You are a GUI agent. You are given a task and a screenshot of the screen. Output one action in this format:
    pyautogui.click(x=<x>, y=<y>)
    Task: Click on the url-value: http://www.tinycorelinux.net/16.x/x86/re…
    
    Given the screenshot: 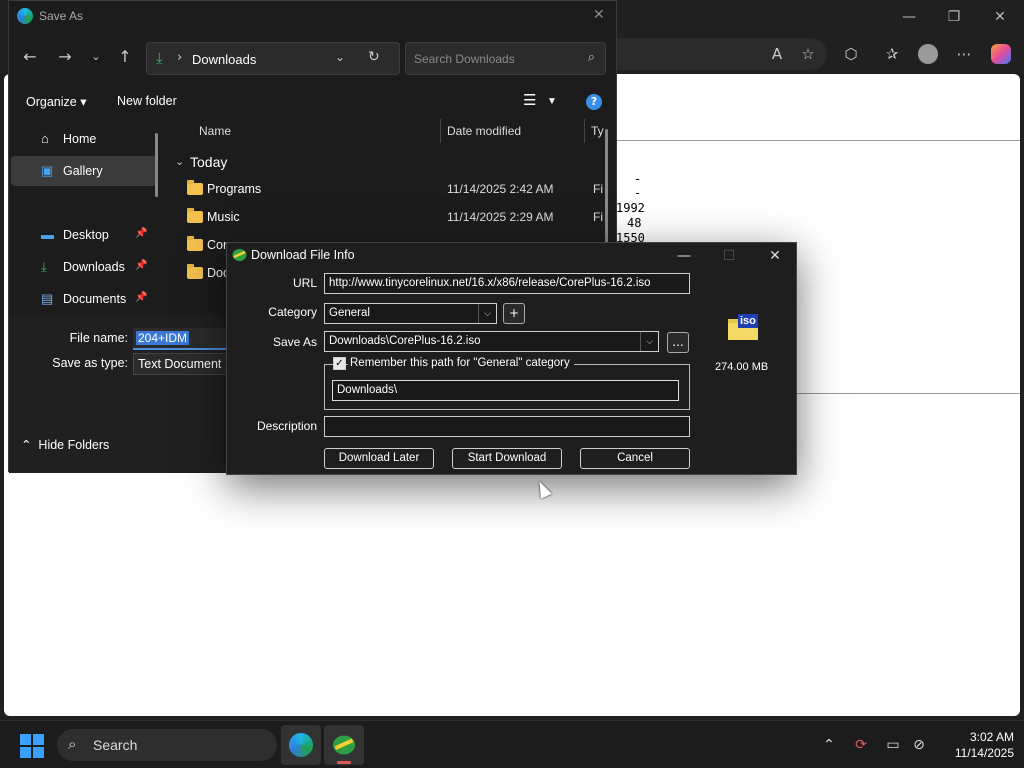 What is the action you would take?
    pyautogui.click(x=490, y=283)
    